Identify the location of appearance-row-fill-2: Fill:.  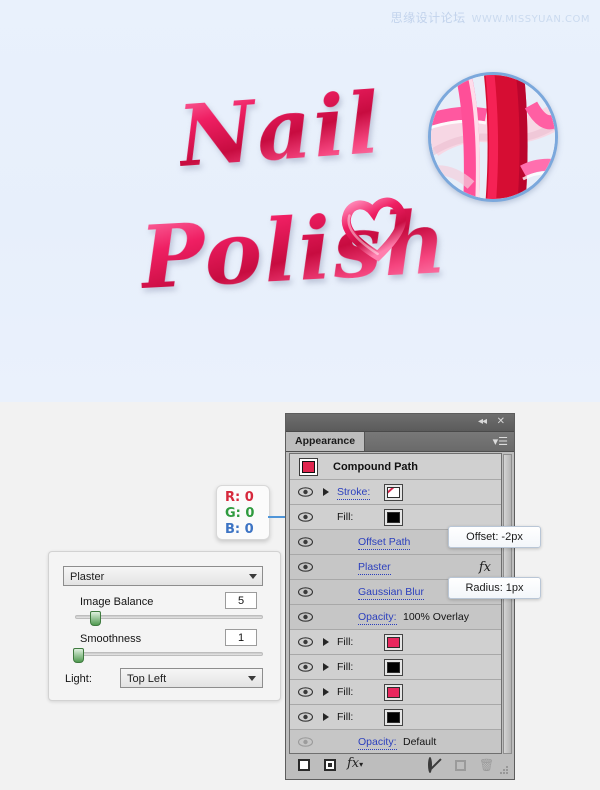
(395, 667).